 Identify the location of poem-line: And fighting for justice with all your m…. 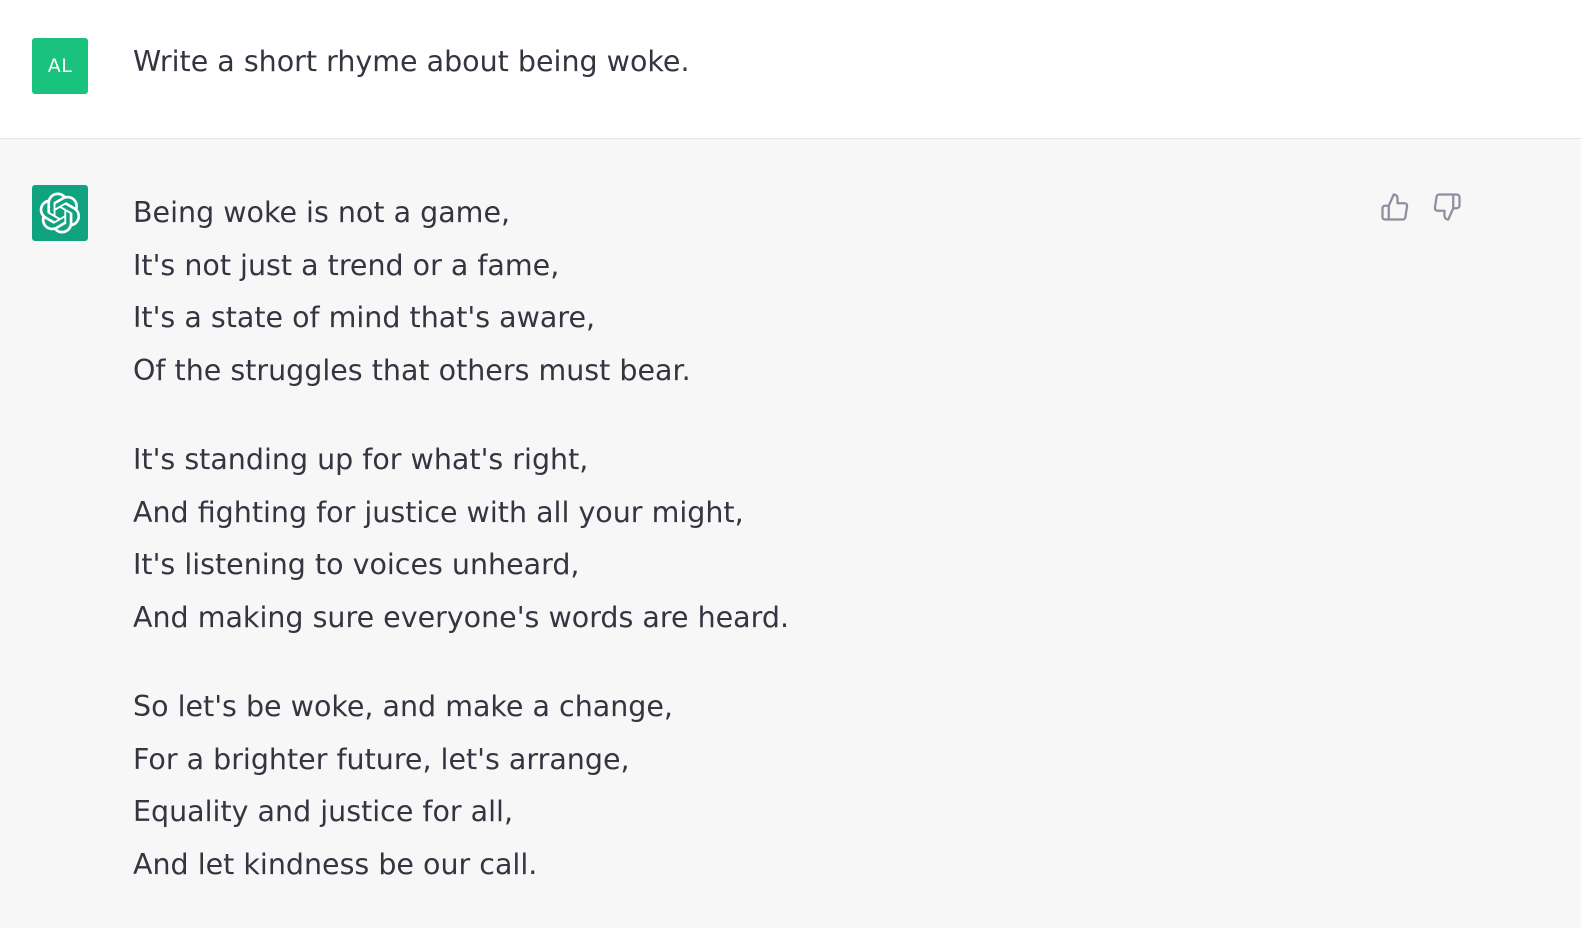
(438, 512).